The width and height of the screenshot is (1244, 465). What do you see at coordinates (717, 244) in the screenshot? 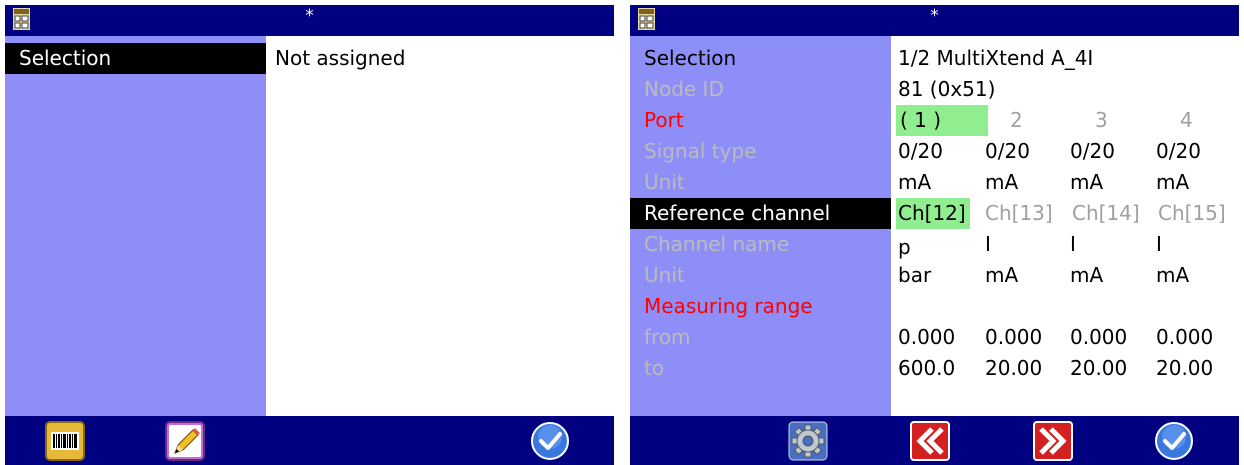
I see `channel-name-label: Channel name` at bounding box center [717, 244].